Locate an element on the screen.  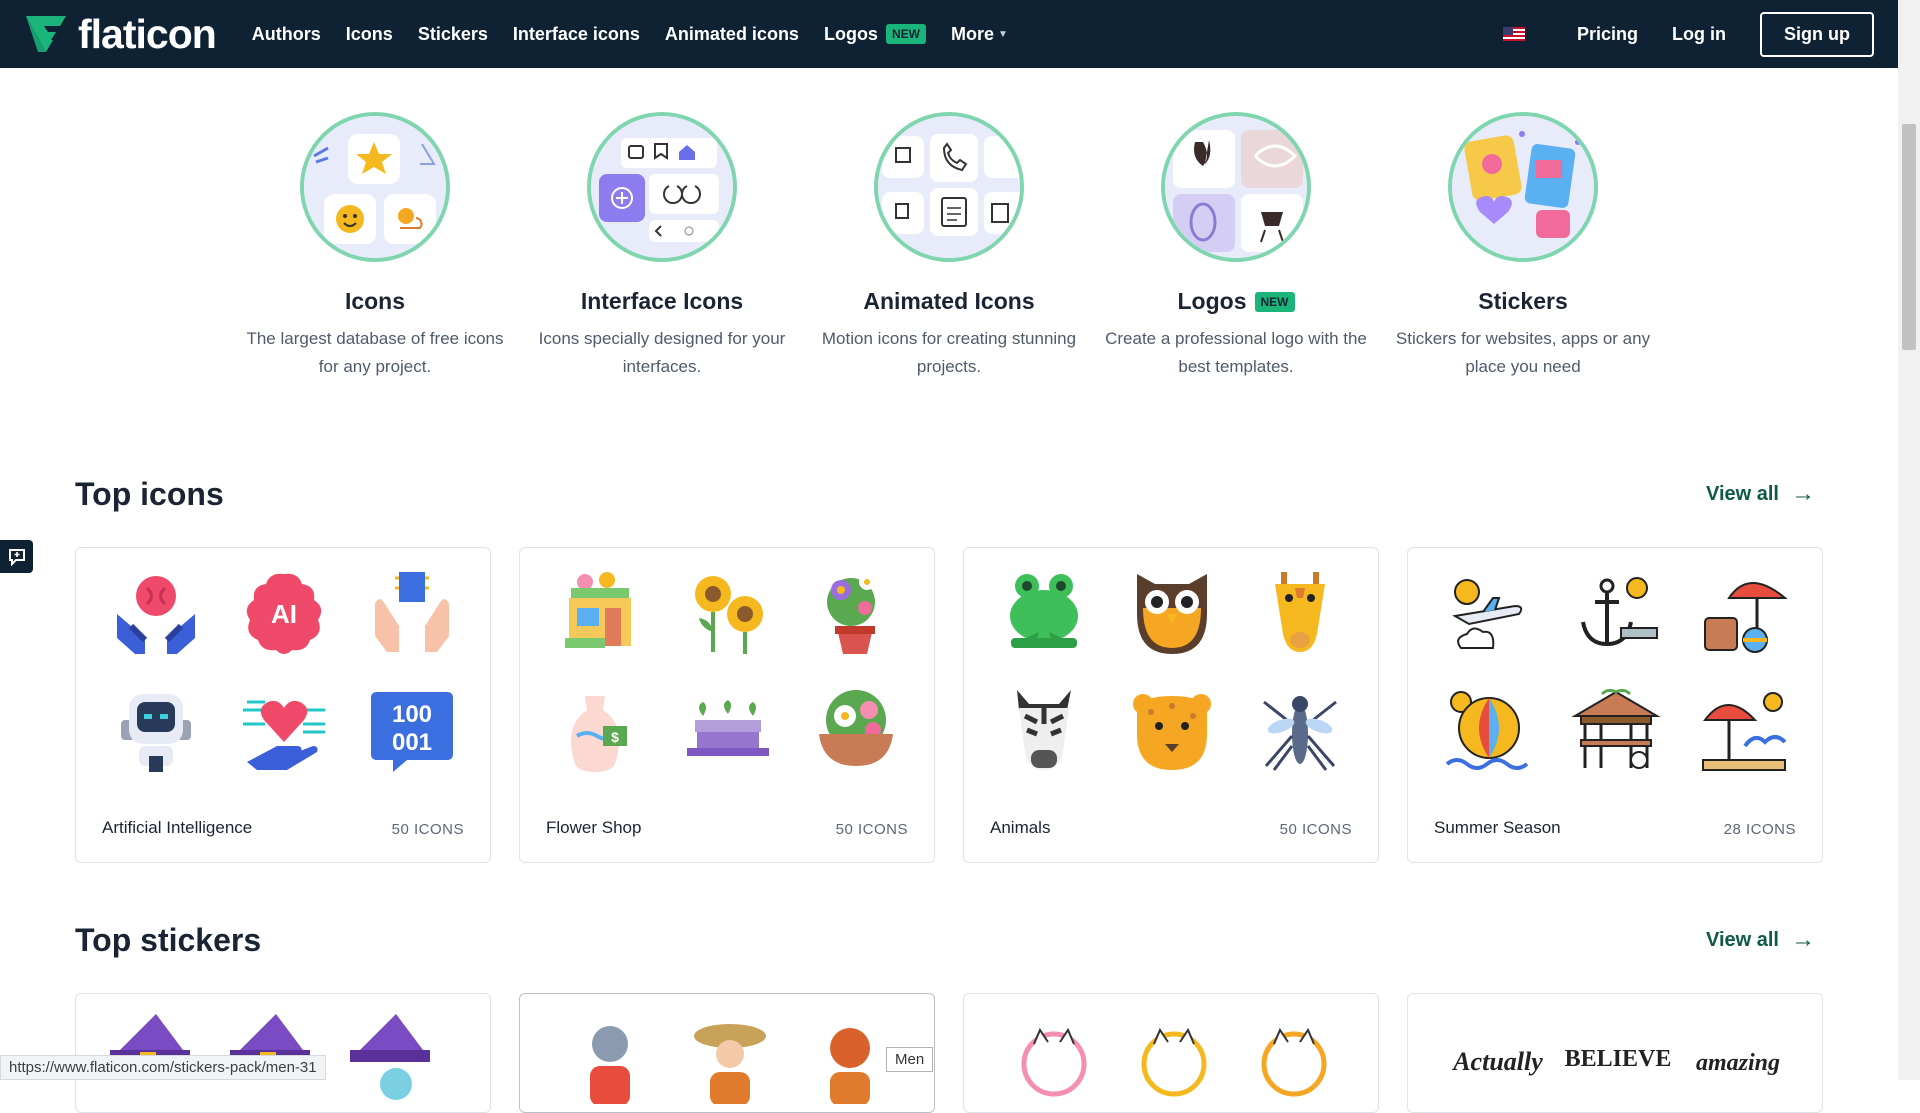
brain-hands-icon is located at coordinates (156, 613).